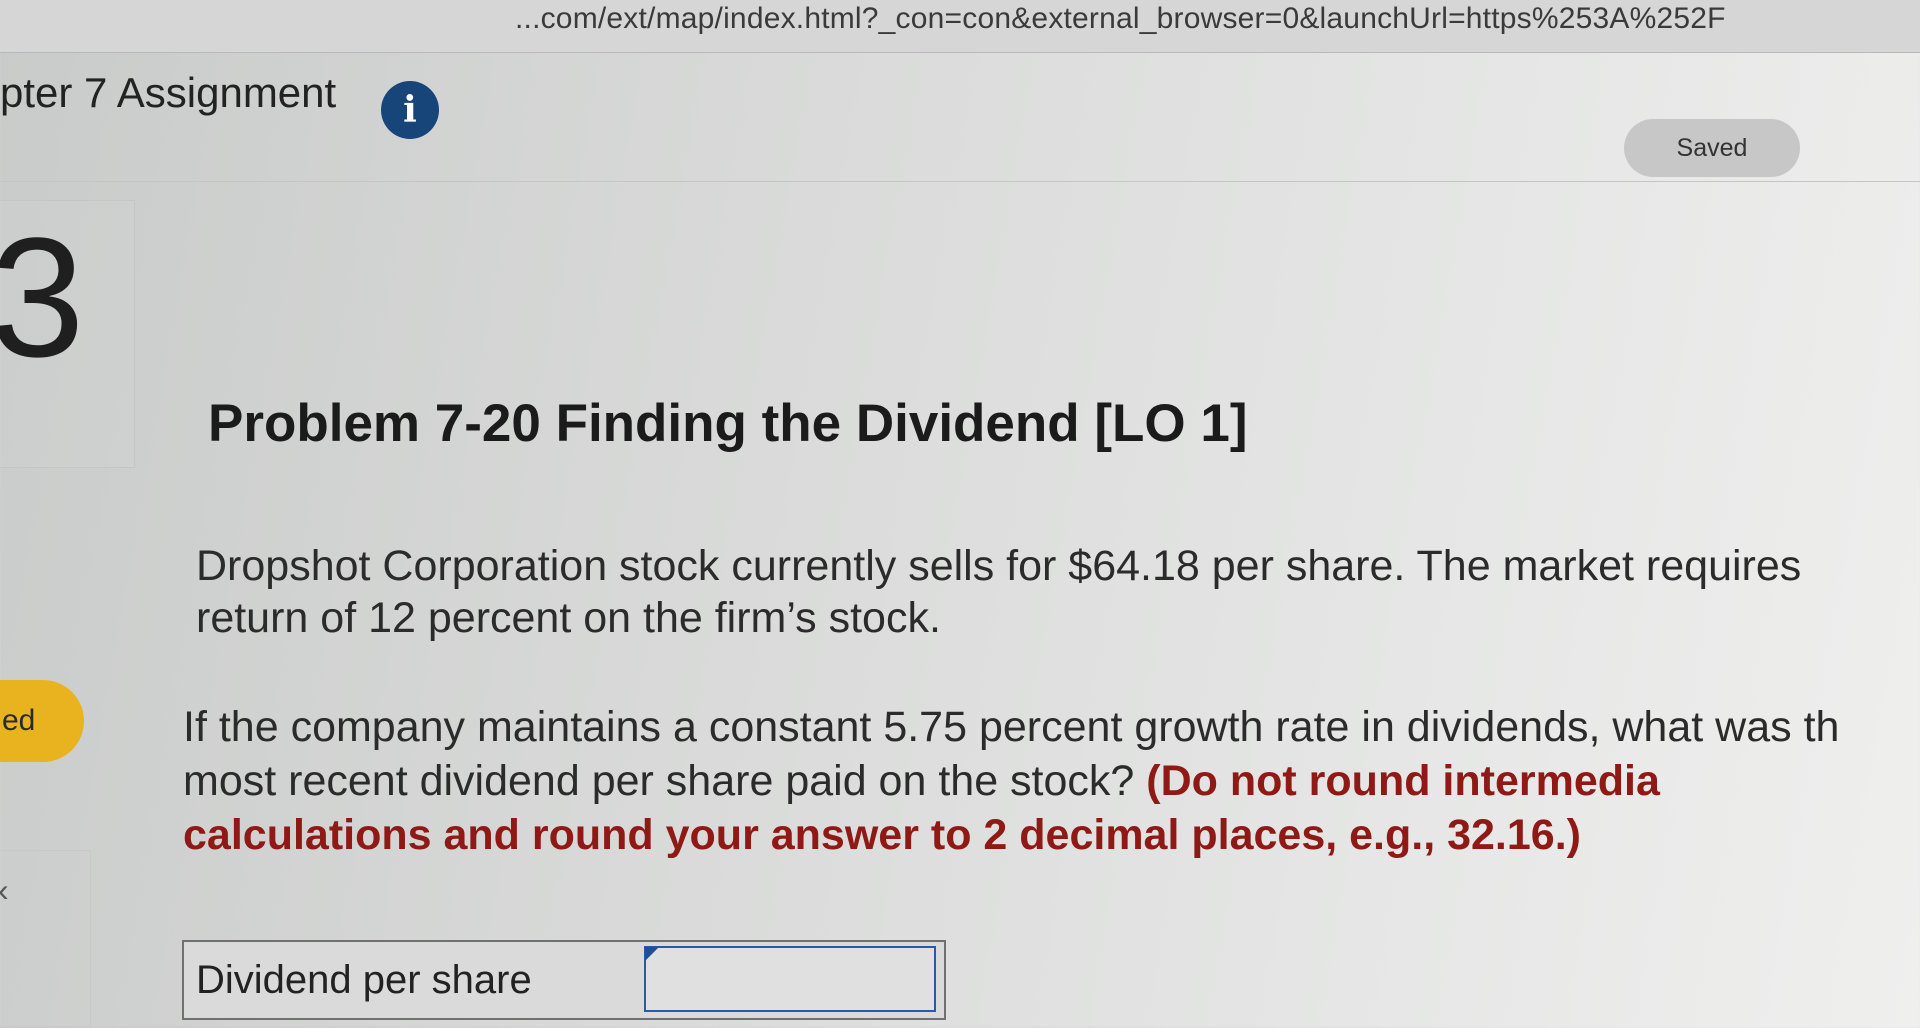  What do you see at coordinates (410, 110) in the screenshot?
I see `info-icon: i` at bounding box center [410, 110].